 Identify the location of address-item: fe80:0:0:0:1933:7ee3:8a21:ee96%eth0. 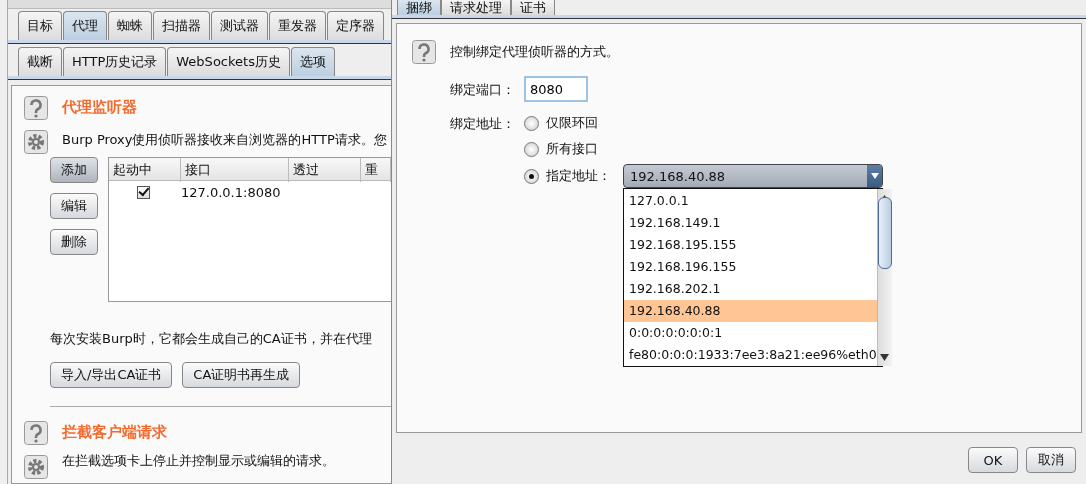
(750, 355).